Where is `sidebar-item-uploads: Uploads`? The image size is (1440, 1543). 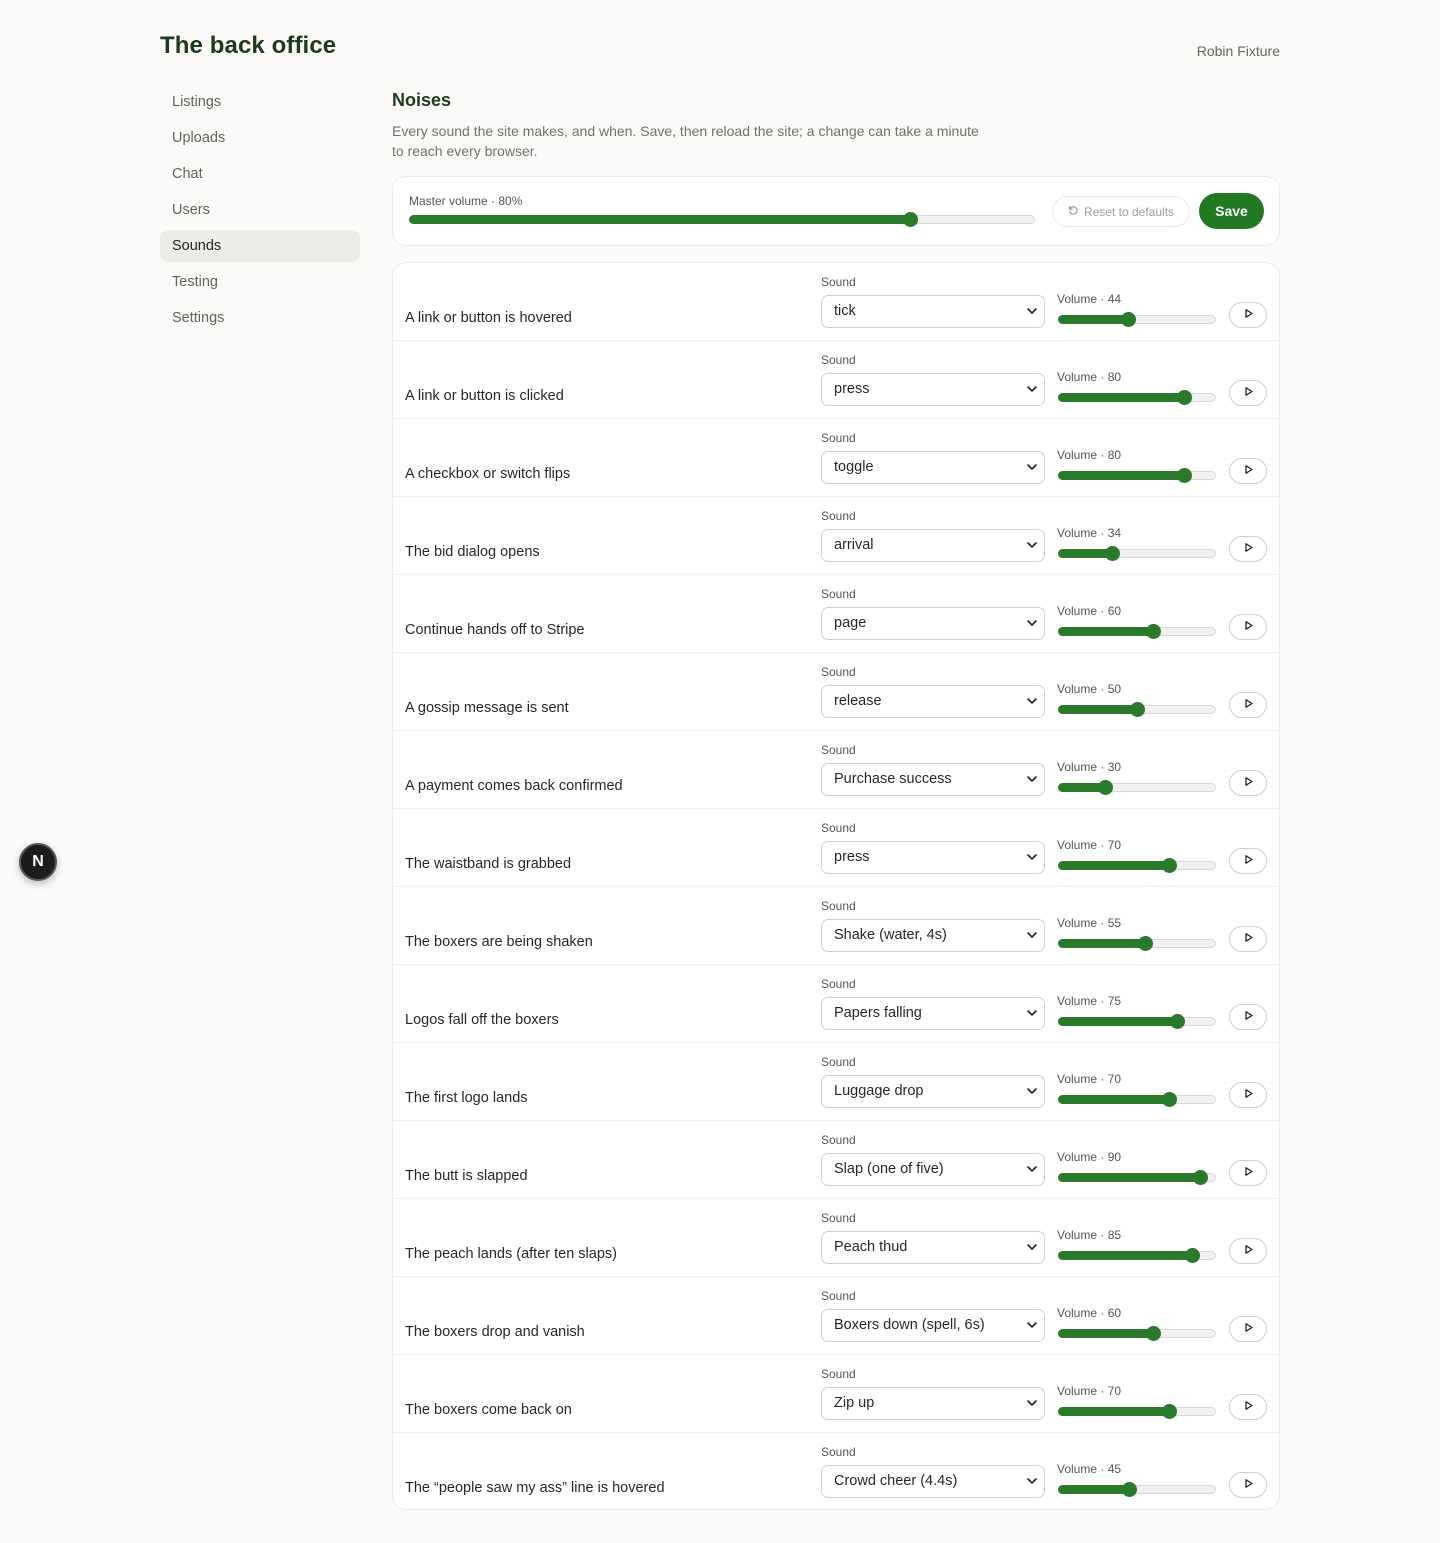 sidebar-item-uploads: Uploads is located at coordinates (260, 138).